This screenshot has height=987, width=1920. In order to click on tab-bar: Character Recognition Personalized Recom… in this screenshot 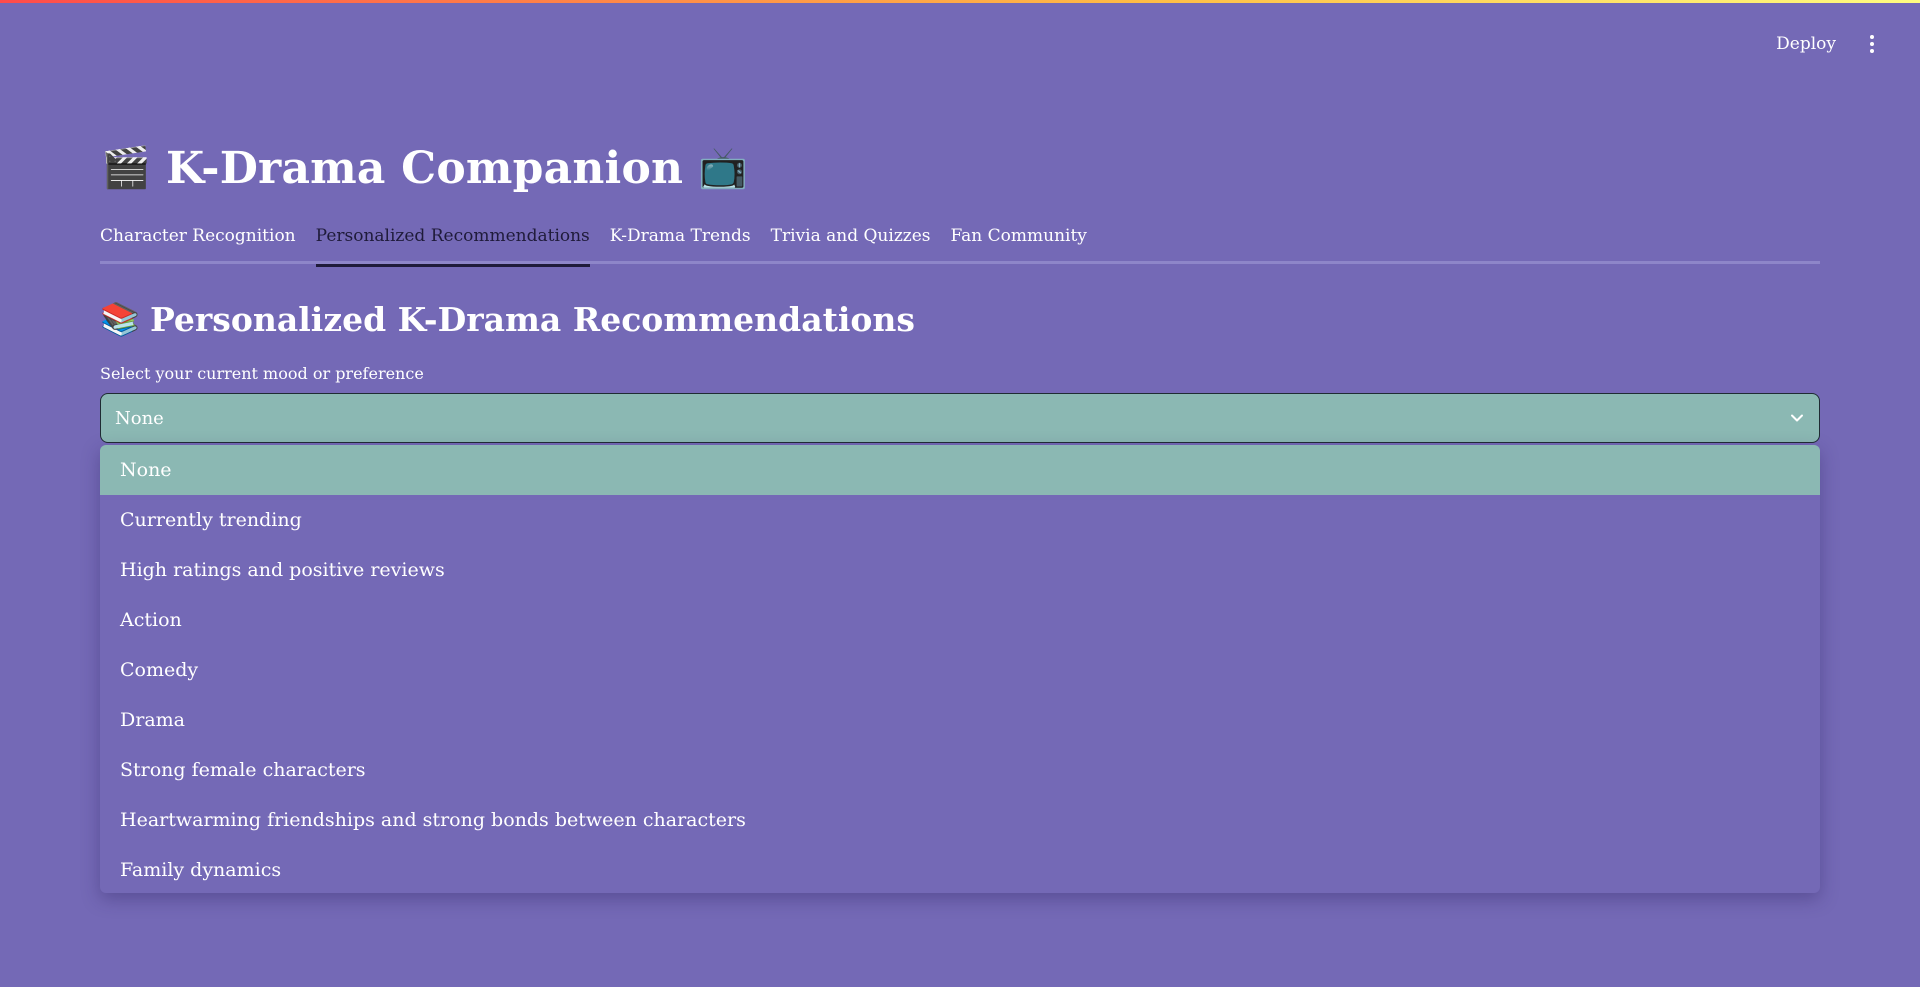, I will do `click(960, 242)`.